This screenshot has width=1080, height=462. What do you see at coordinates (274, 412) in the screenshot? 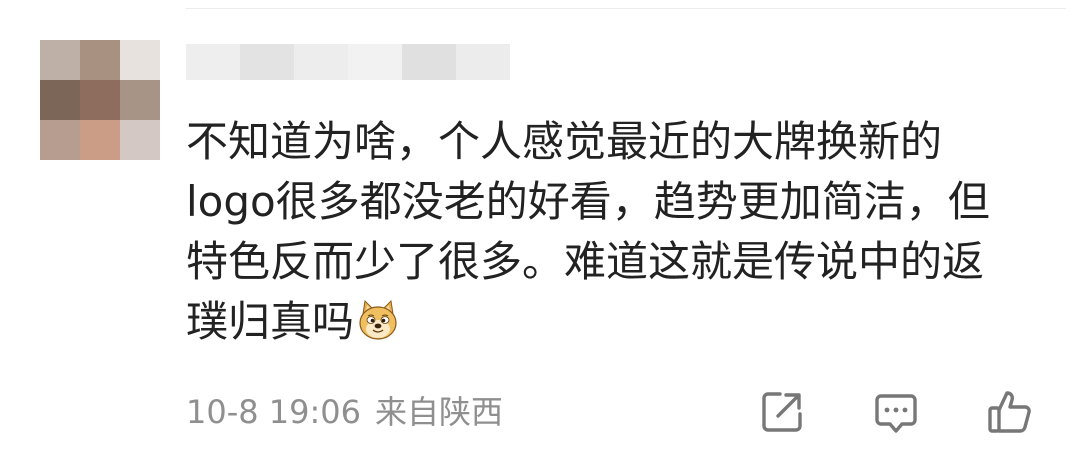
I see `timestamp: 10-8 19:06` at bounding box center [274, 412].